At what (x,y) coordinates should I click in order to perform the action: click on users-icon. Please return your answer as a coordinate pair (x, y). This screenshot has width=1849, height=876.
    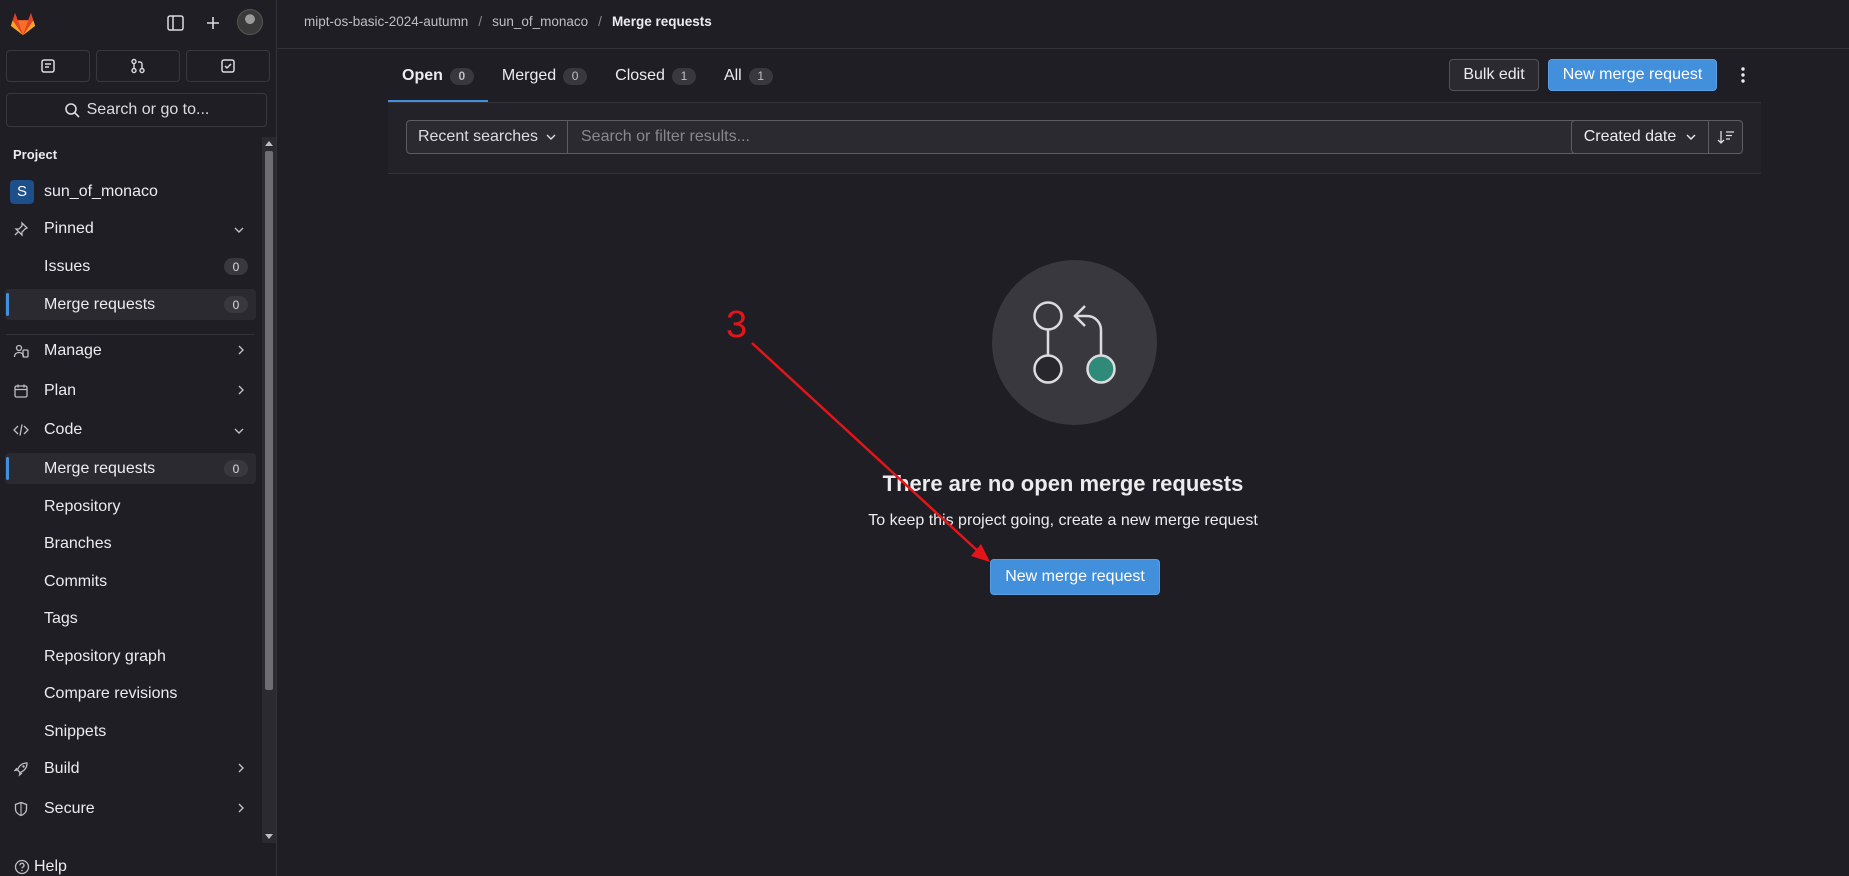
    Looking at the image, I should click on (21, 351).